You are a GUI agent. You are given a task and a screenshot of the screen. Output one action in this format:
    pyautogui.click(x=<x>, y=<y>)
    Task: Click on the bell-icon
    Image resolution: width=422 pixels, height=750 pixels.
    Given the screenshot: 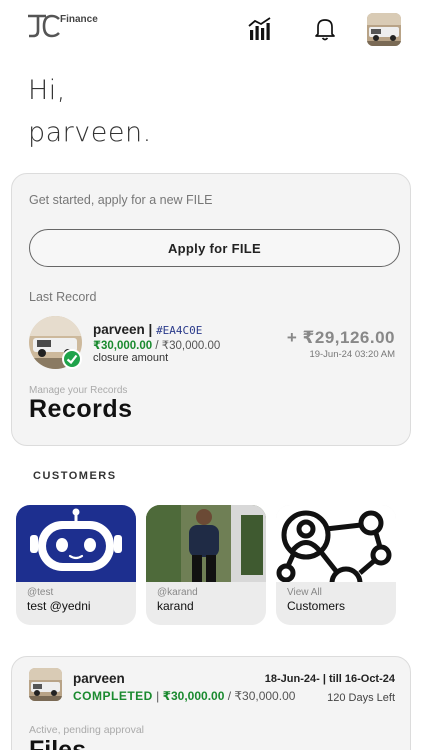 What is the action you would take?
    pyautogui.click(x=325, y=29)
    